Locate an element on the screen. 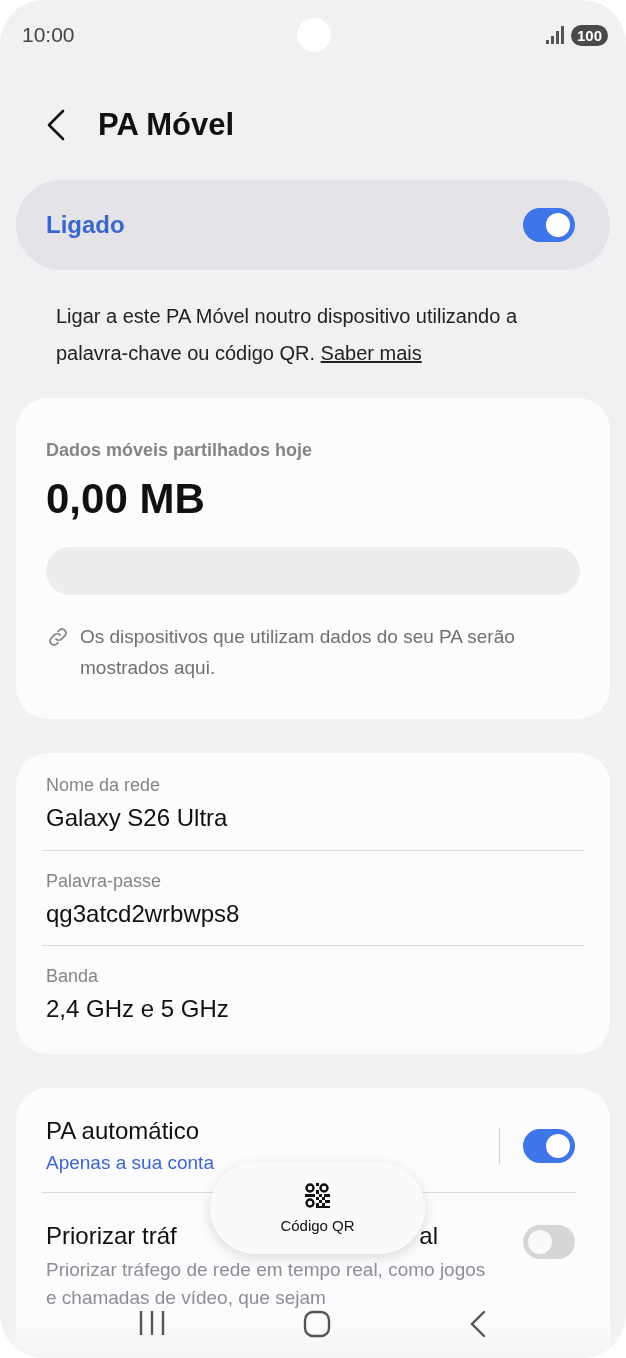  network-setting: Nome da rede Galaxy S26 Ultra is located at coordinates (313, 808).